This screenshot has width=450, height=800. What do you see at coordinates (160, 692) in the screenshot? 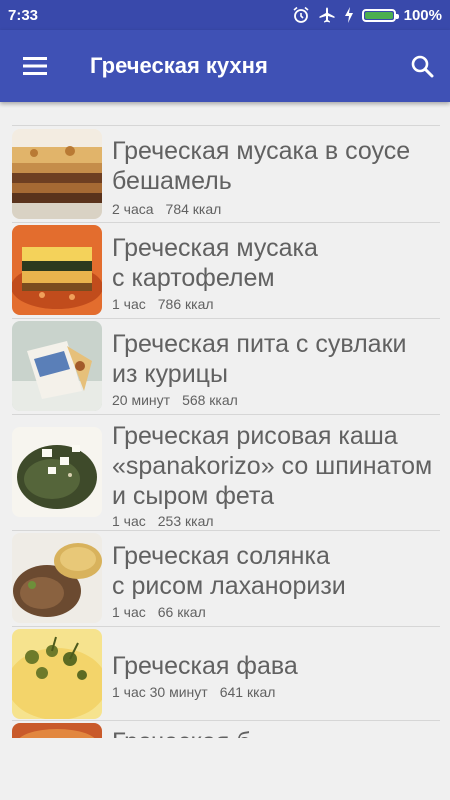
I see `recipe-time: 1 час 30 минут` at bounding box center [160, 692].